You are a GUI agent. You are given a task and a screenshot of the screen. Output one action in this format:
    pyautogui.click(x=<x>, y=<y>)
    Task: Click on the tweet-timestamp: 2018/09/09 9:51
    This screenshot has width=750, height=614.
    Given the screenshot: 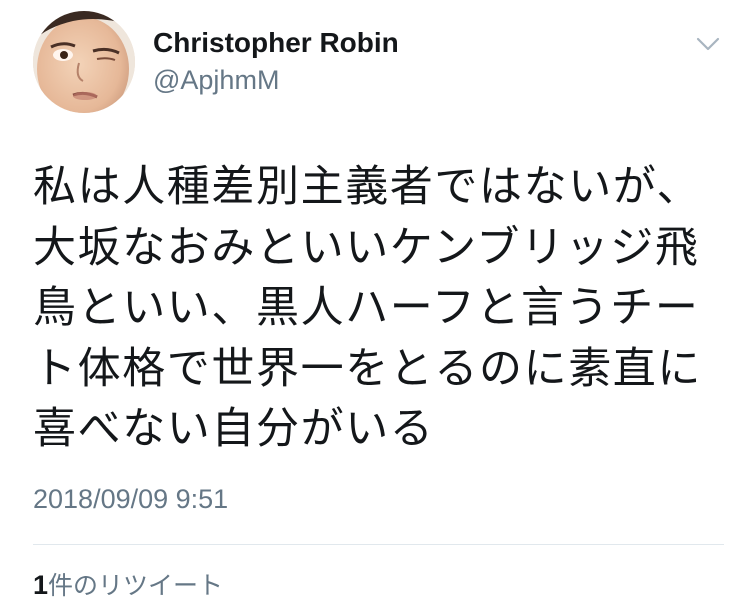 What is the action you would take?
    pyautogui.click(x=130, y=499)
    